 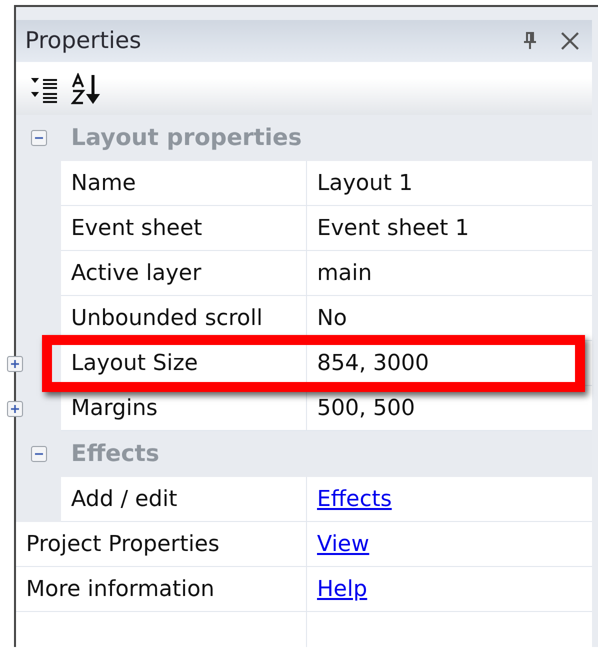 I want to click on property-link: View, so click(x=343, y=544).